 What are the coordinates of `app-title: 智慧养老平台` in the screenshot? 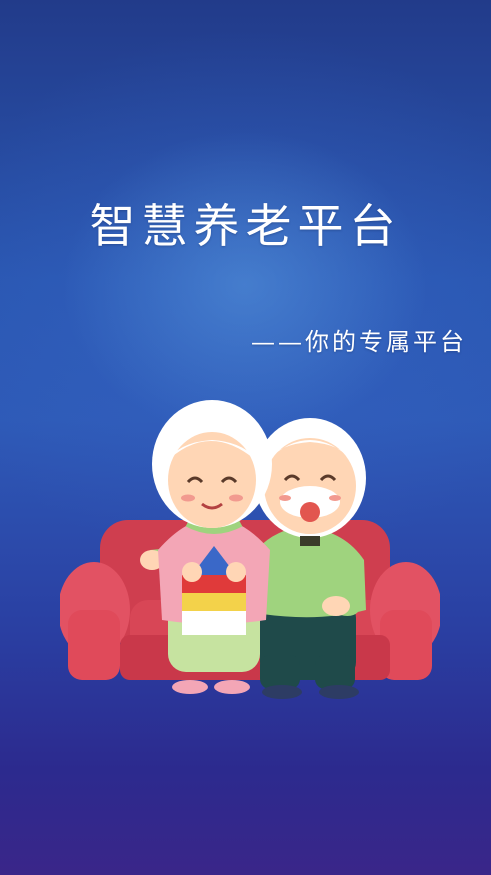 It's located at (245, 226).